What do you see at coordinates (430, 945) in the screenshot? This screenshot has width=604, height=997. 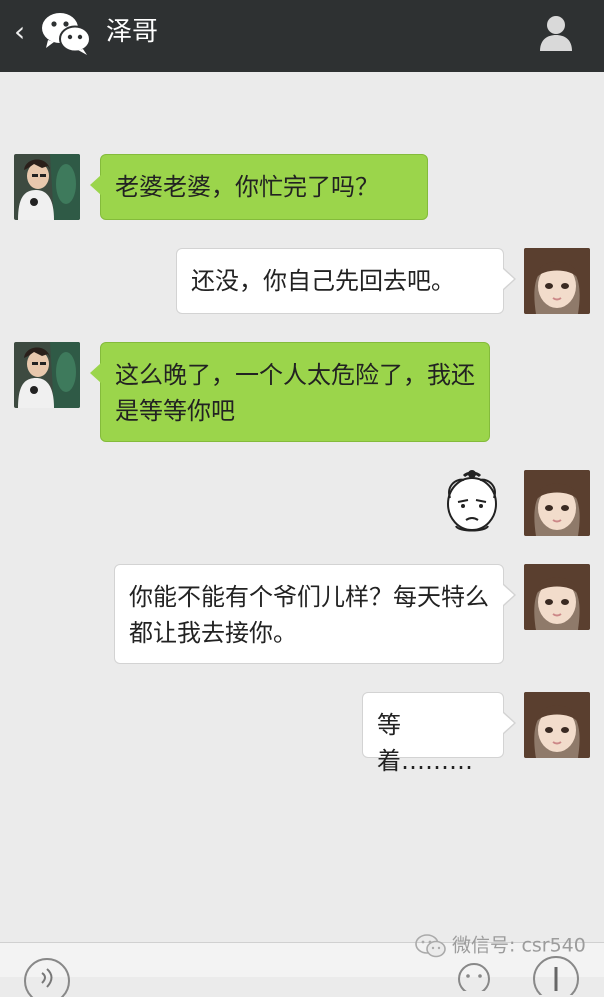 I see `wechat-watermark-icon` at bounding box center [430, 945].